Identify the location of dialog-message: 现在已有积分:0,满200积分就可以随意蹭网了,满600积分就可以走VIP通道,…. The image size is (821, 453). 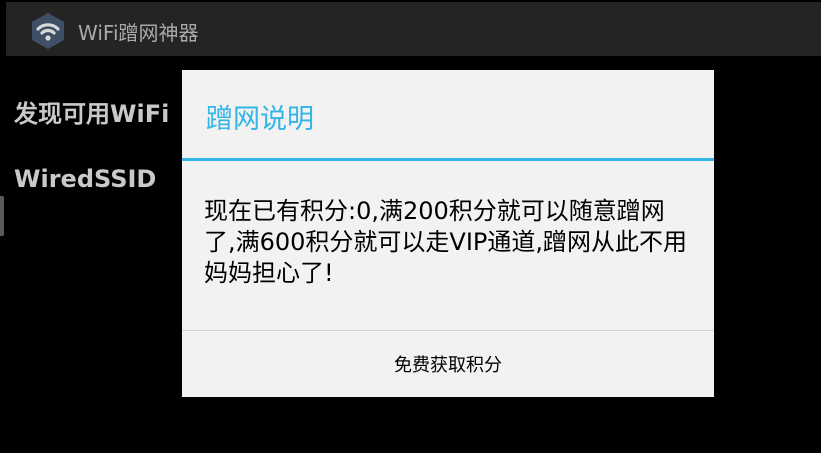
(446, 242).